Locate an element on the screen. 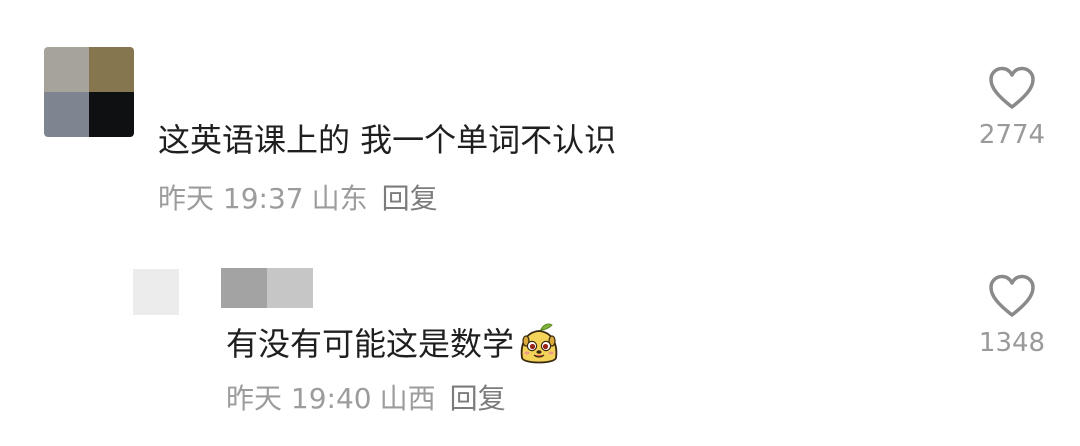 The image size is (1080, 446). comment-meta: 昨天 19:37 山东 回复 is located at coordinates (298, 199).